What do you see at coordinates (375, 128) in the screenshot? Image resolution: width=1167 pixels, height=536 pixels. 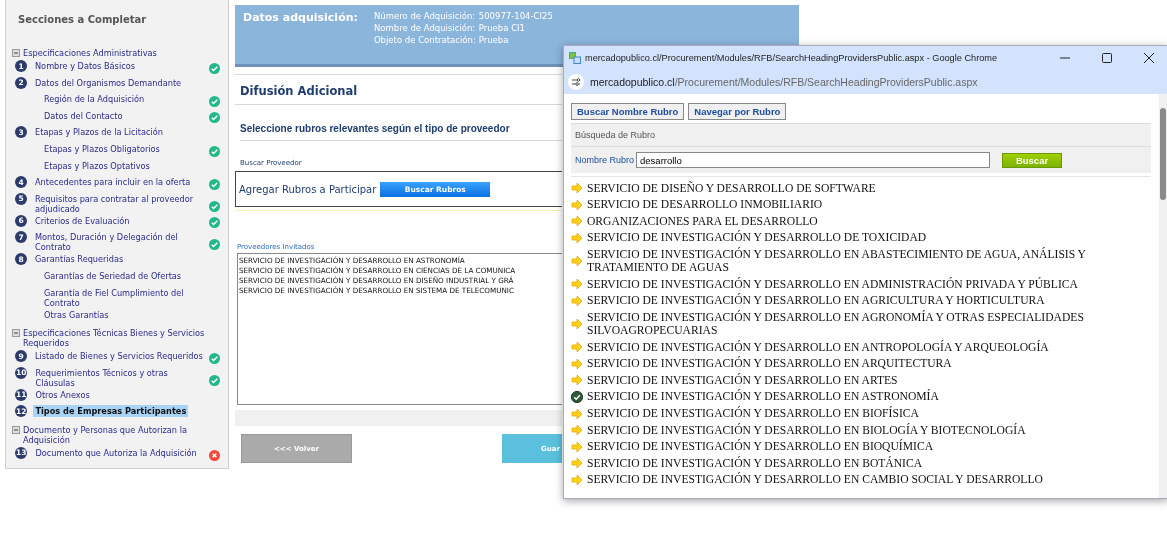 I see `section-subtitle: Seleccione rubros relevantes según el tipo de proveedor` at bounding box center [375, 128].